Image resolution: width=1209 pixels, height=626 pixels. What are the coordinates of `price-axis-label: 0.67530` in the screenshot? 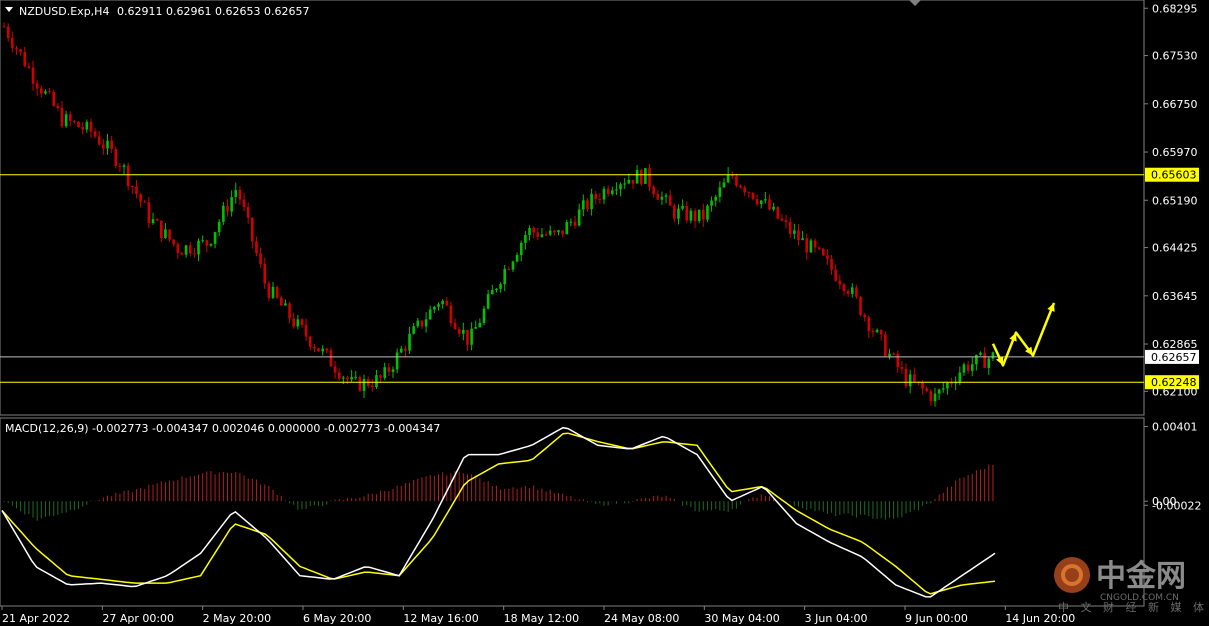 It's located at (1175, 56).